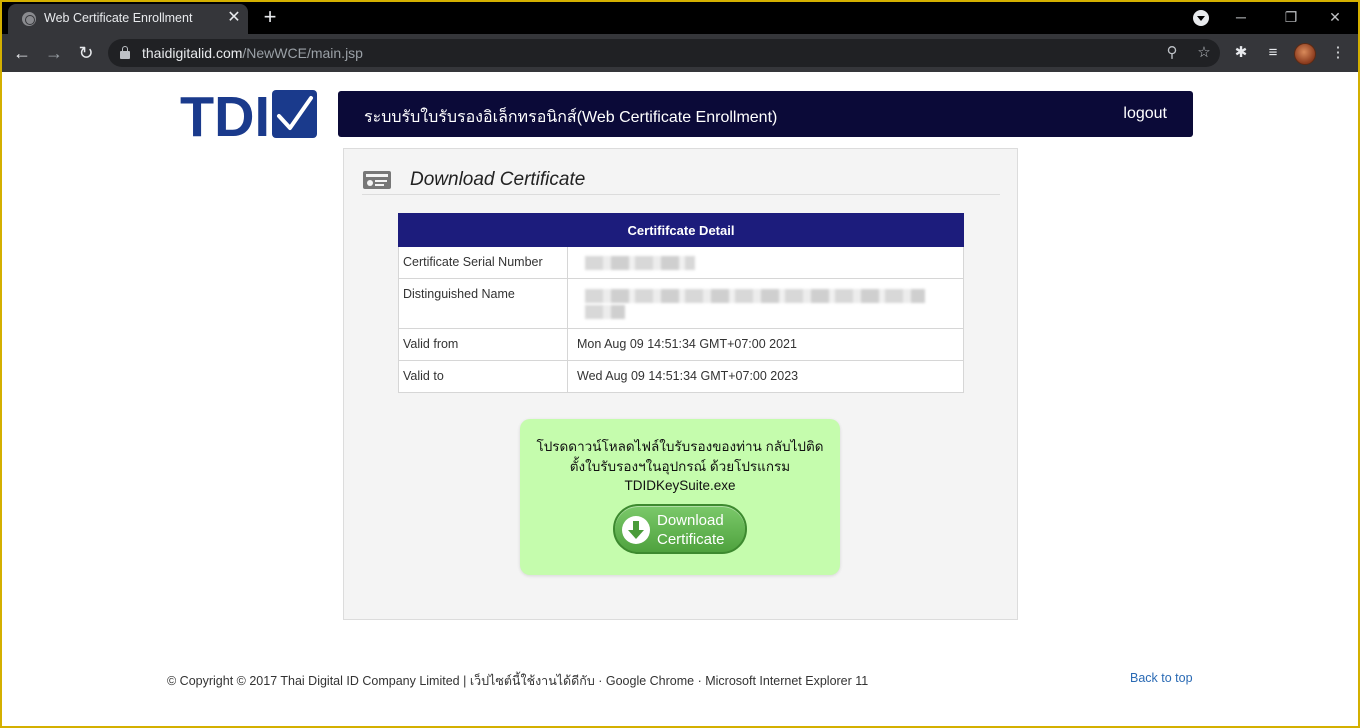 This screenshot has width=1360, height=728. I want to click on browser-tab: Web Certificate Enrollment ✕, so click(128, 19).